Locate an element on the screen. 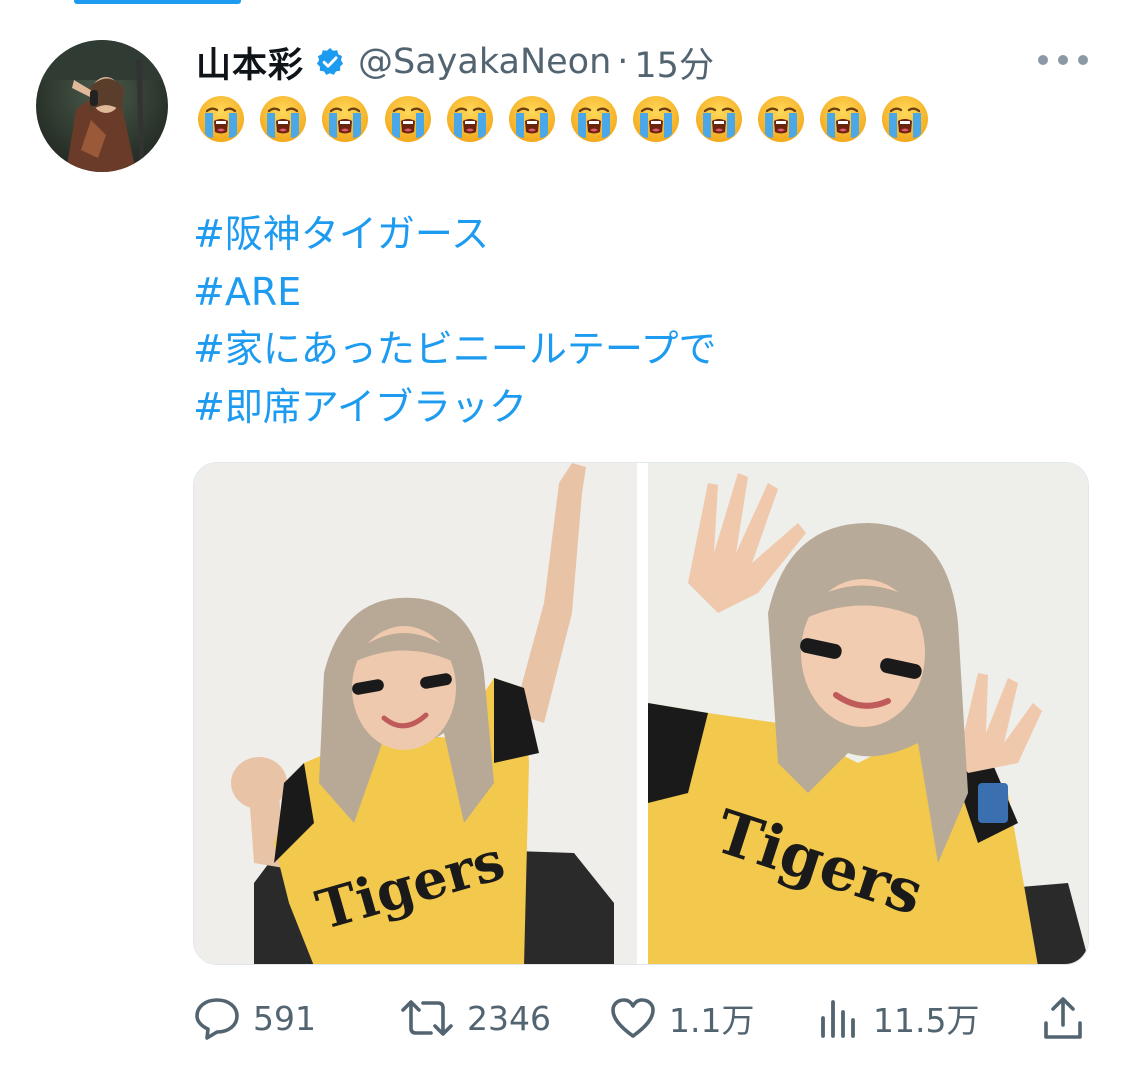 The height and width of the screenshot is (1066, 1125). avatar is located at coordinates (102, 106).